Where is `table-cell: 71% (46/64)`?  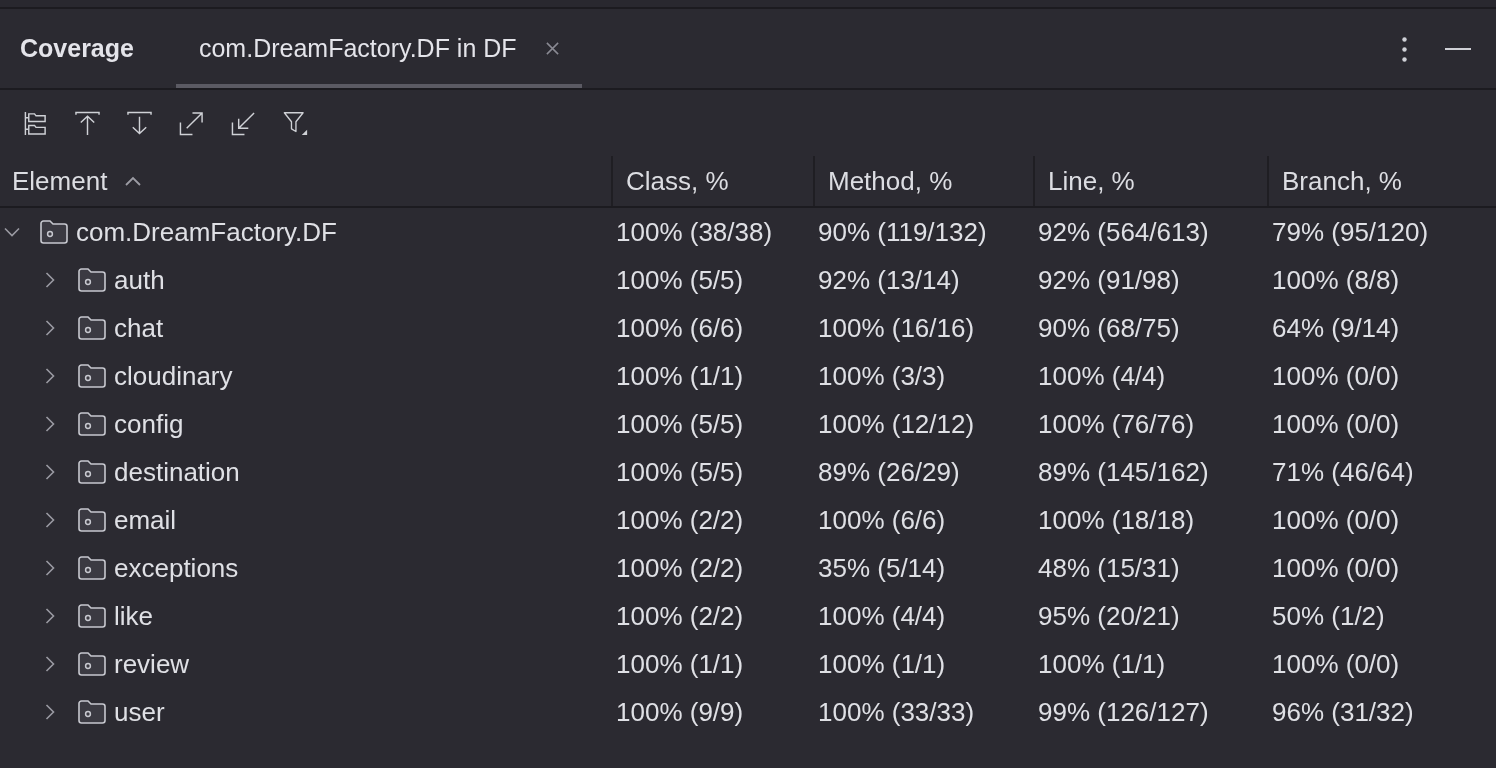 table-cell: 71% (46/64) is located at coordinates (1343, 472).